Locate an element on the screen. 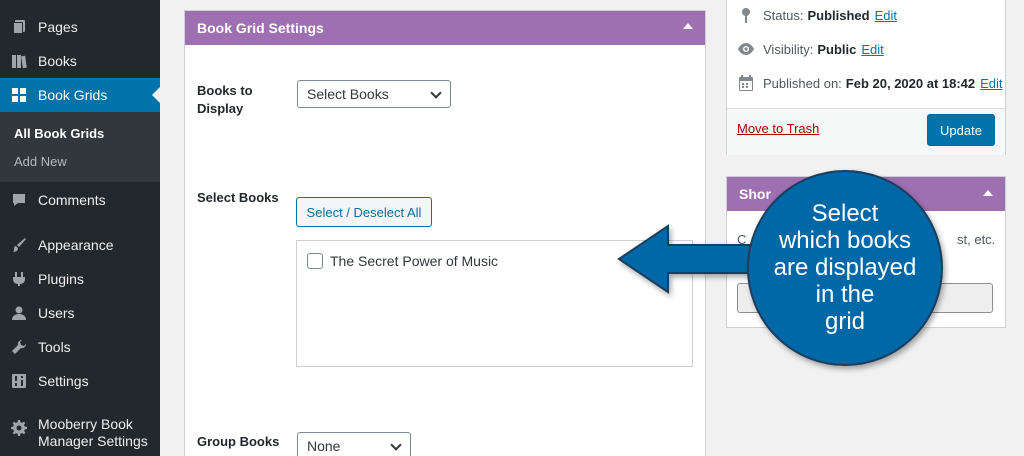  callout-line: grid is located at coordinates (845, 321).